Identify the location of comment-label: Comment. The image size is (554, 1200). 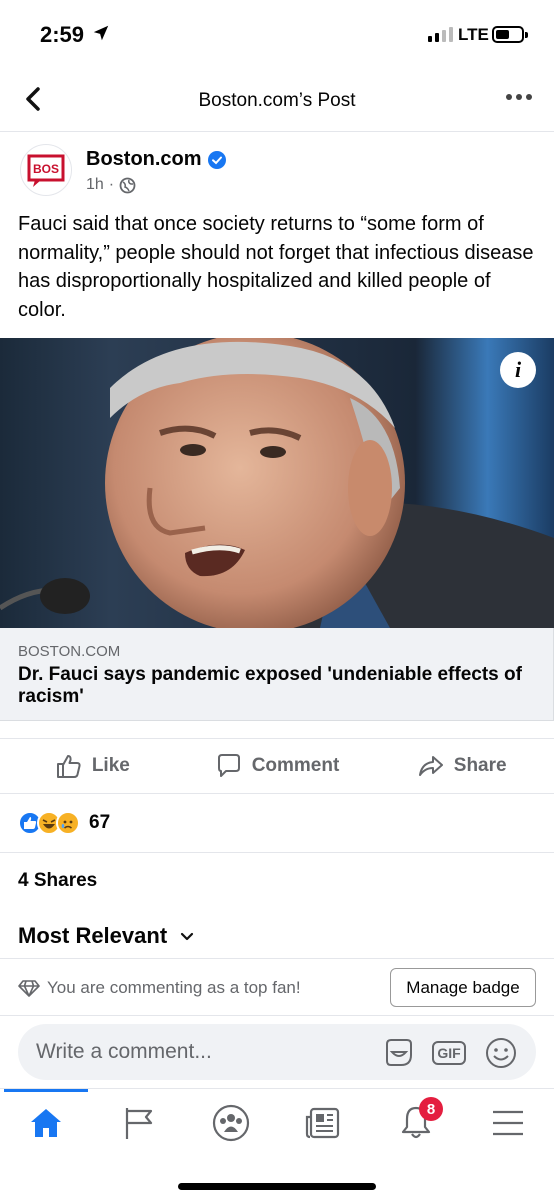
(295, 765).